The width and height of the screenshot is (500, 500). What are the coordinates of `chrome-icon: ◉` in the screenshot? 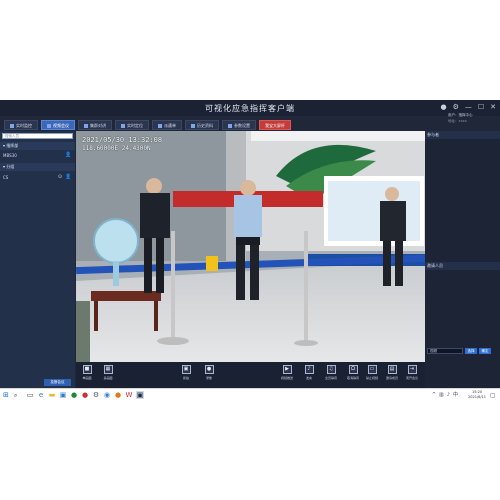 It's located at (107, 395).